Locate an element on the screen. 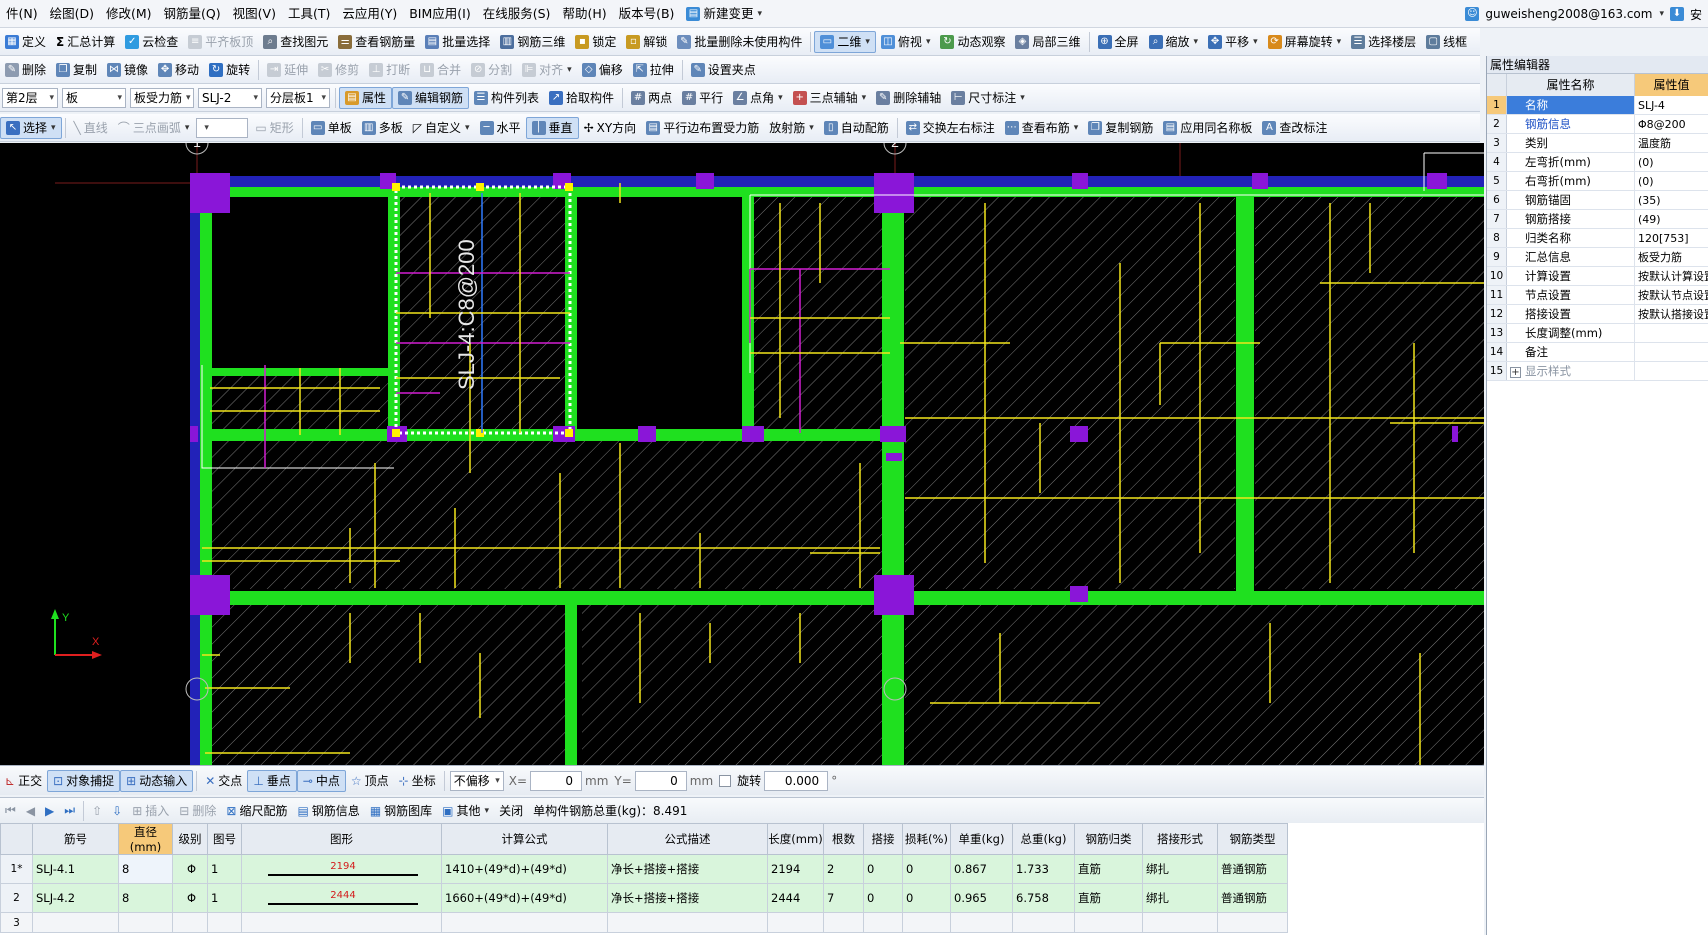 The width and height of the screenshot is (1708, 935). snap-perpendicular-button: ⊥ 垂点 is located at coordinates (272, 780).